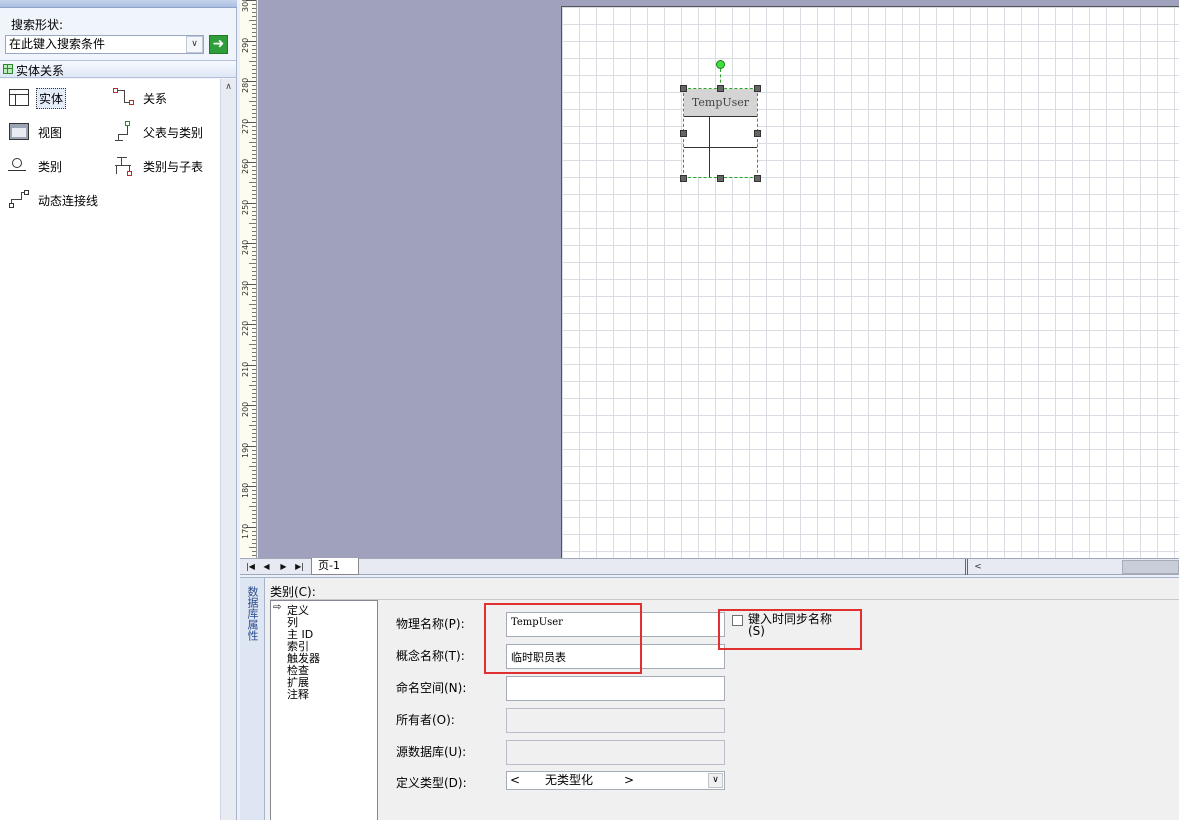 The width and height of the screenshot is (1179, 820). Describe the element at coordinates (978, 567) in the screenshot. I see `scroll-left-icon: <` at that location.